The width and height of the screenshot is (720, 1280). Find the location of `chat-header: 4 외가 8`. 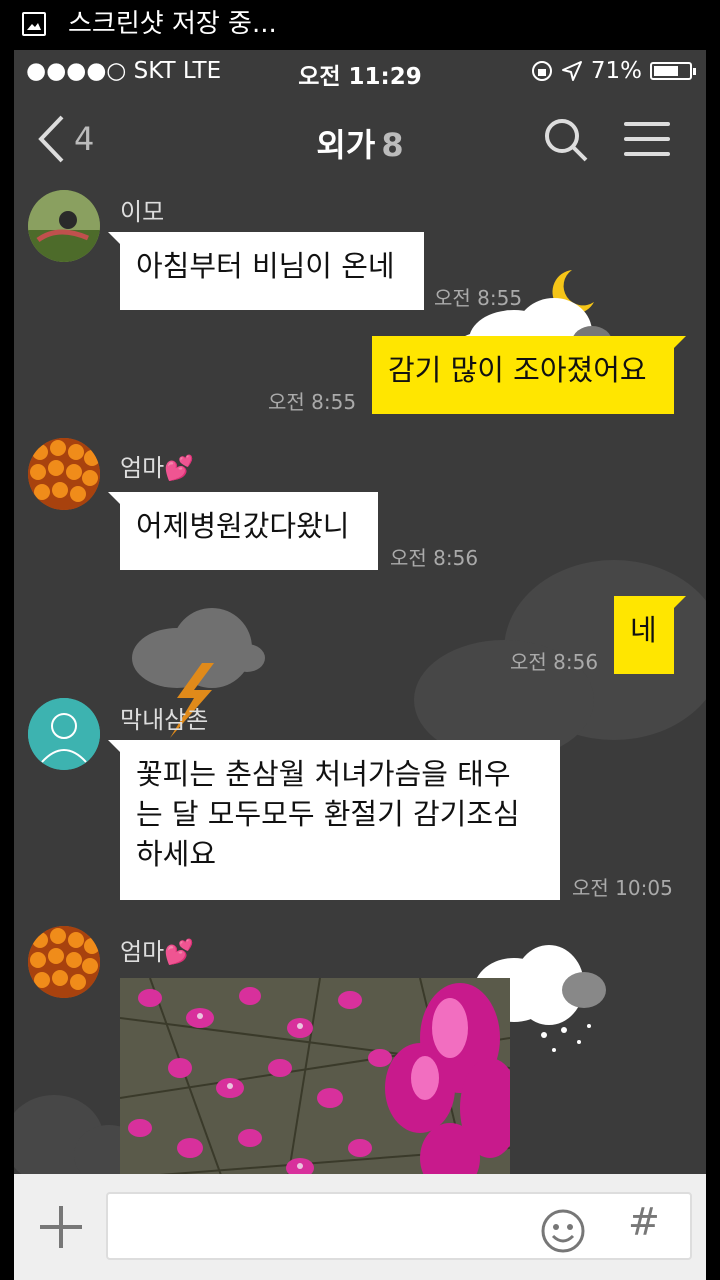

chat-header: 4 외가 8 is located at coordinates (360, 140).